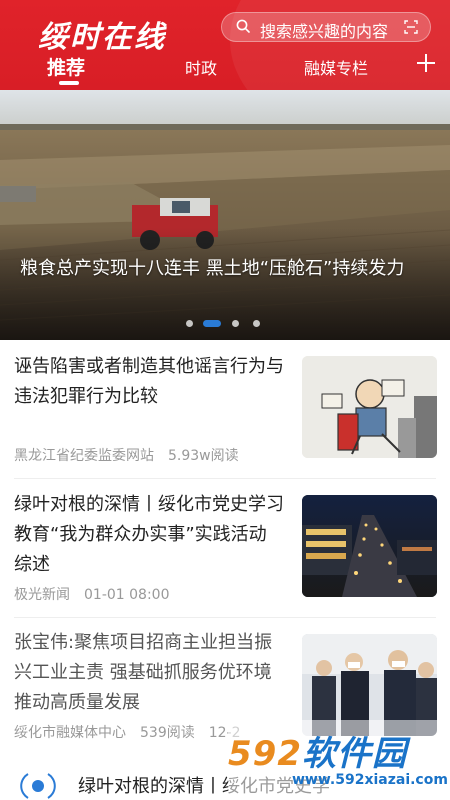 This screenshot has width=450, height=800. What do you see at coordinates (354, 754) in the screenshot?
I see `watermark-brand-text: 软件园` at bounding box center [354, 754].